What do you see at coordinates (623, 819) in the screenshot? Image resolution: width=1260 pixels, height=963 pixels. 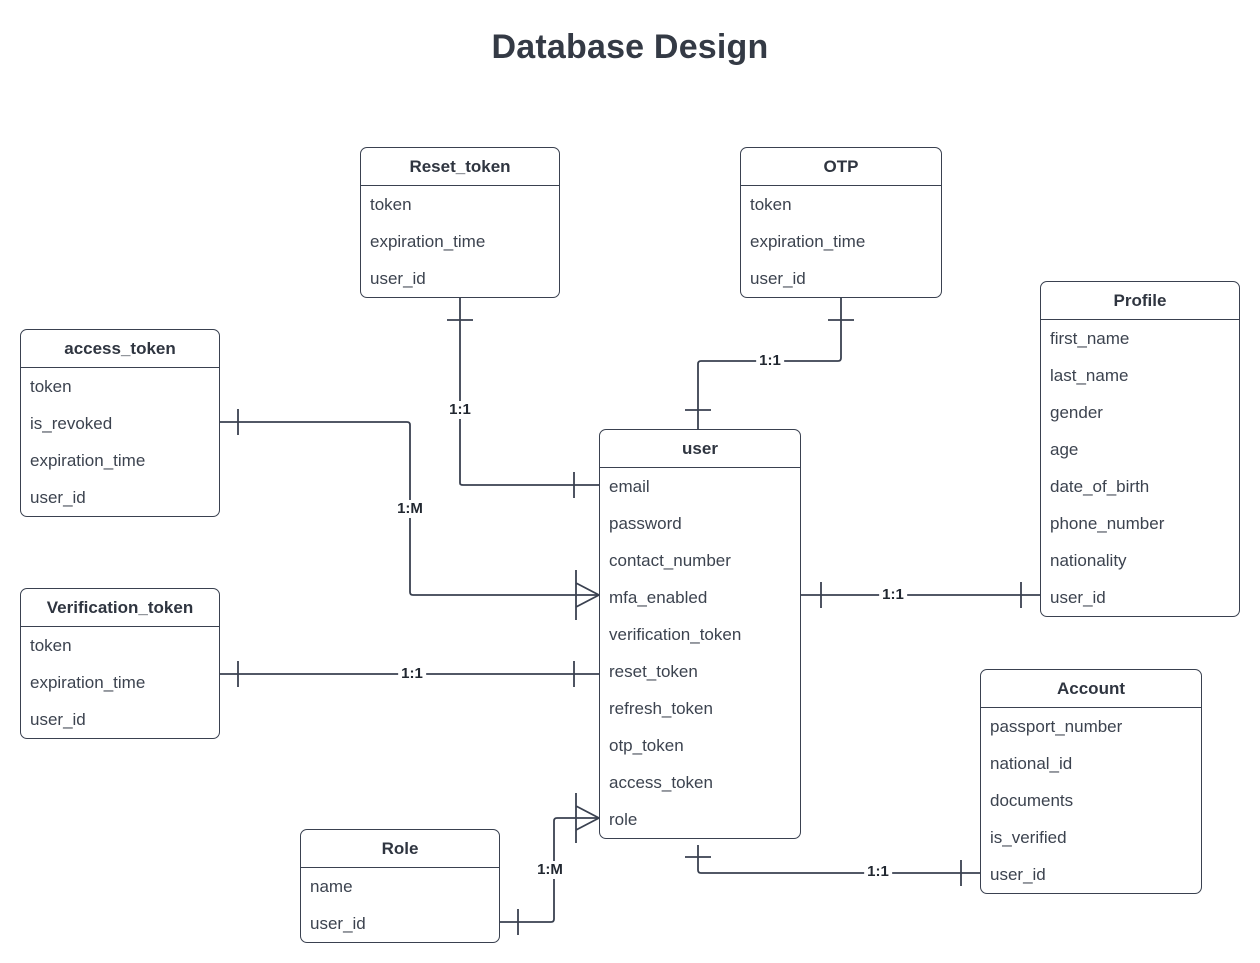 I see `attribute-row: role` at bounding box center [623, 819].